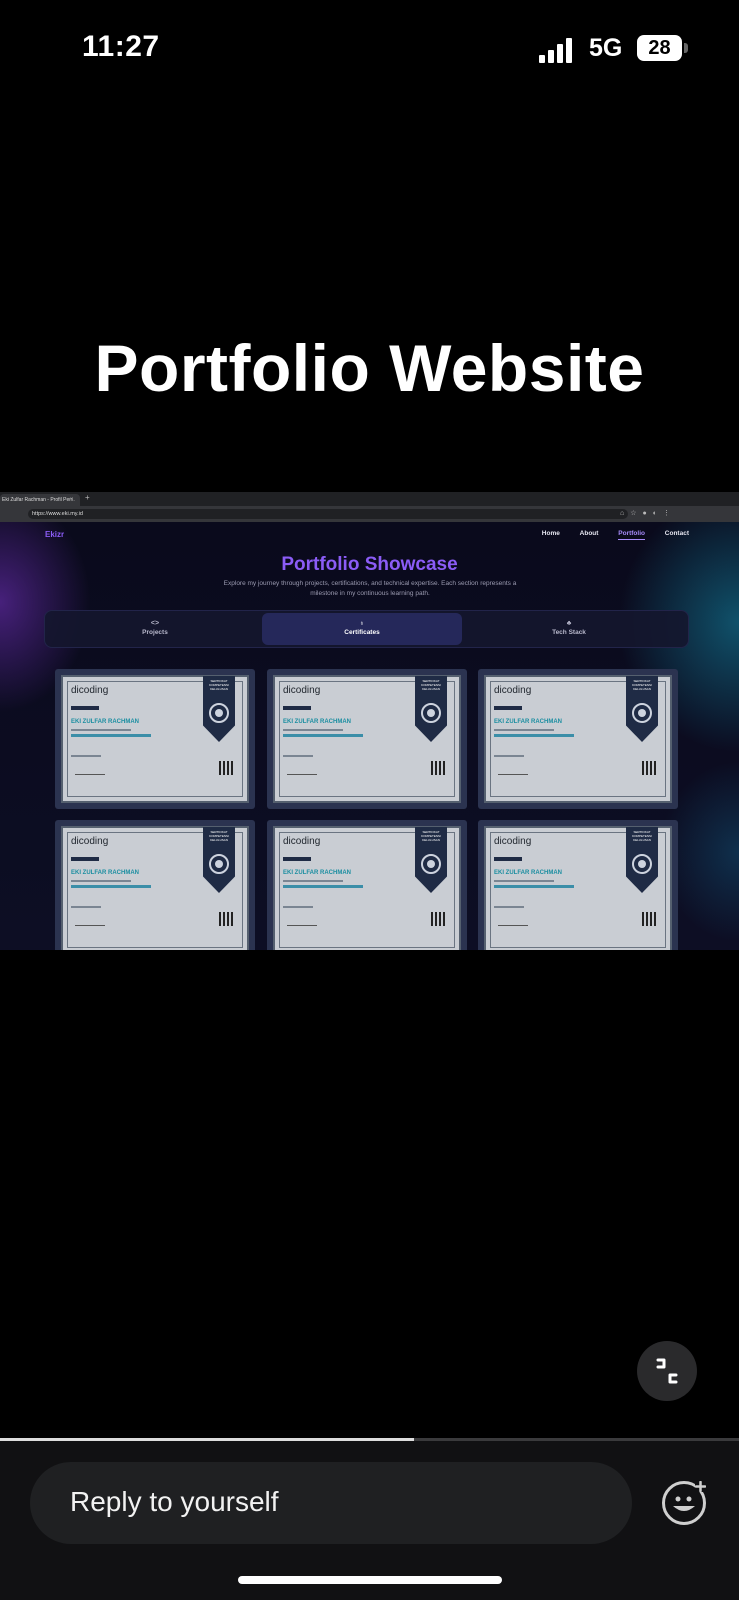  What do you see at coordinates (369, 50) in the screenshot?
I see `status-bar: 11:27 5G 28` at bounding box center [369, 50].